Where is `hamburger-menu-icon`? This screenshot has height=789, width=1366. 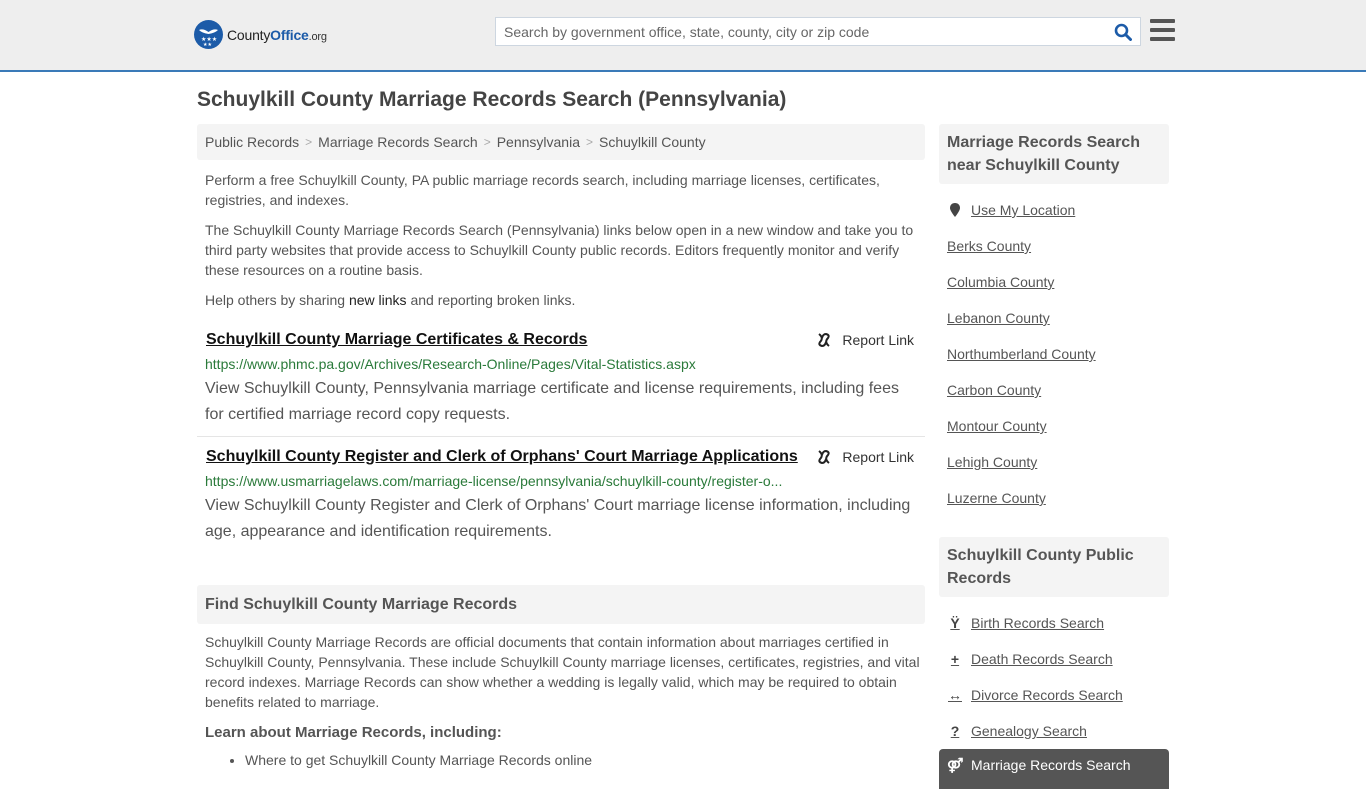 hamburger-menu-icon is located at coordinates (1162, 30).